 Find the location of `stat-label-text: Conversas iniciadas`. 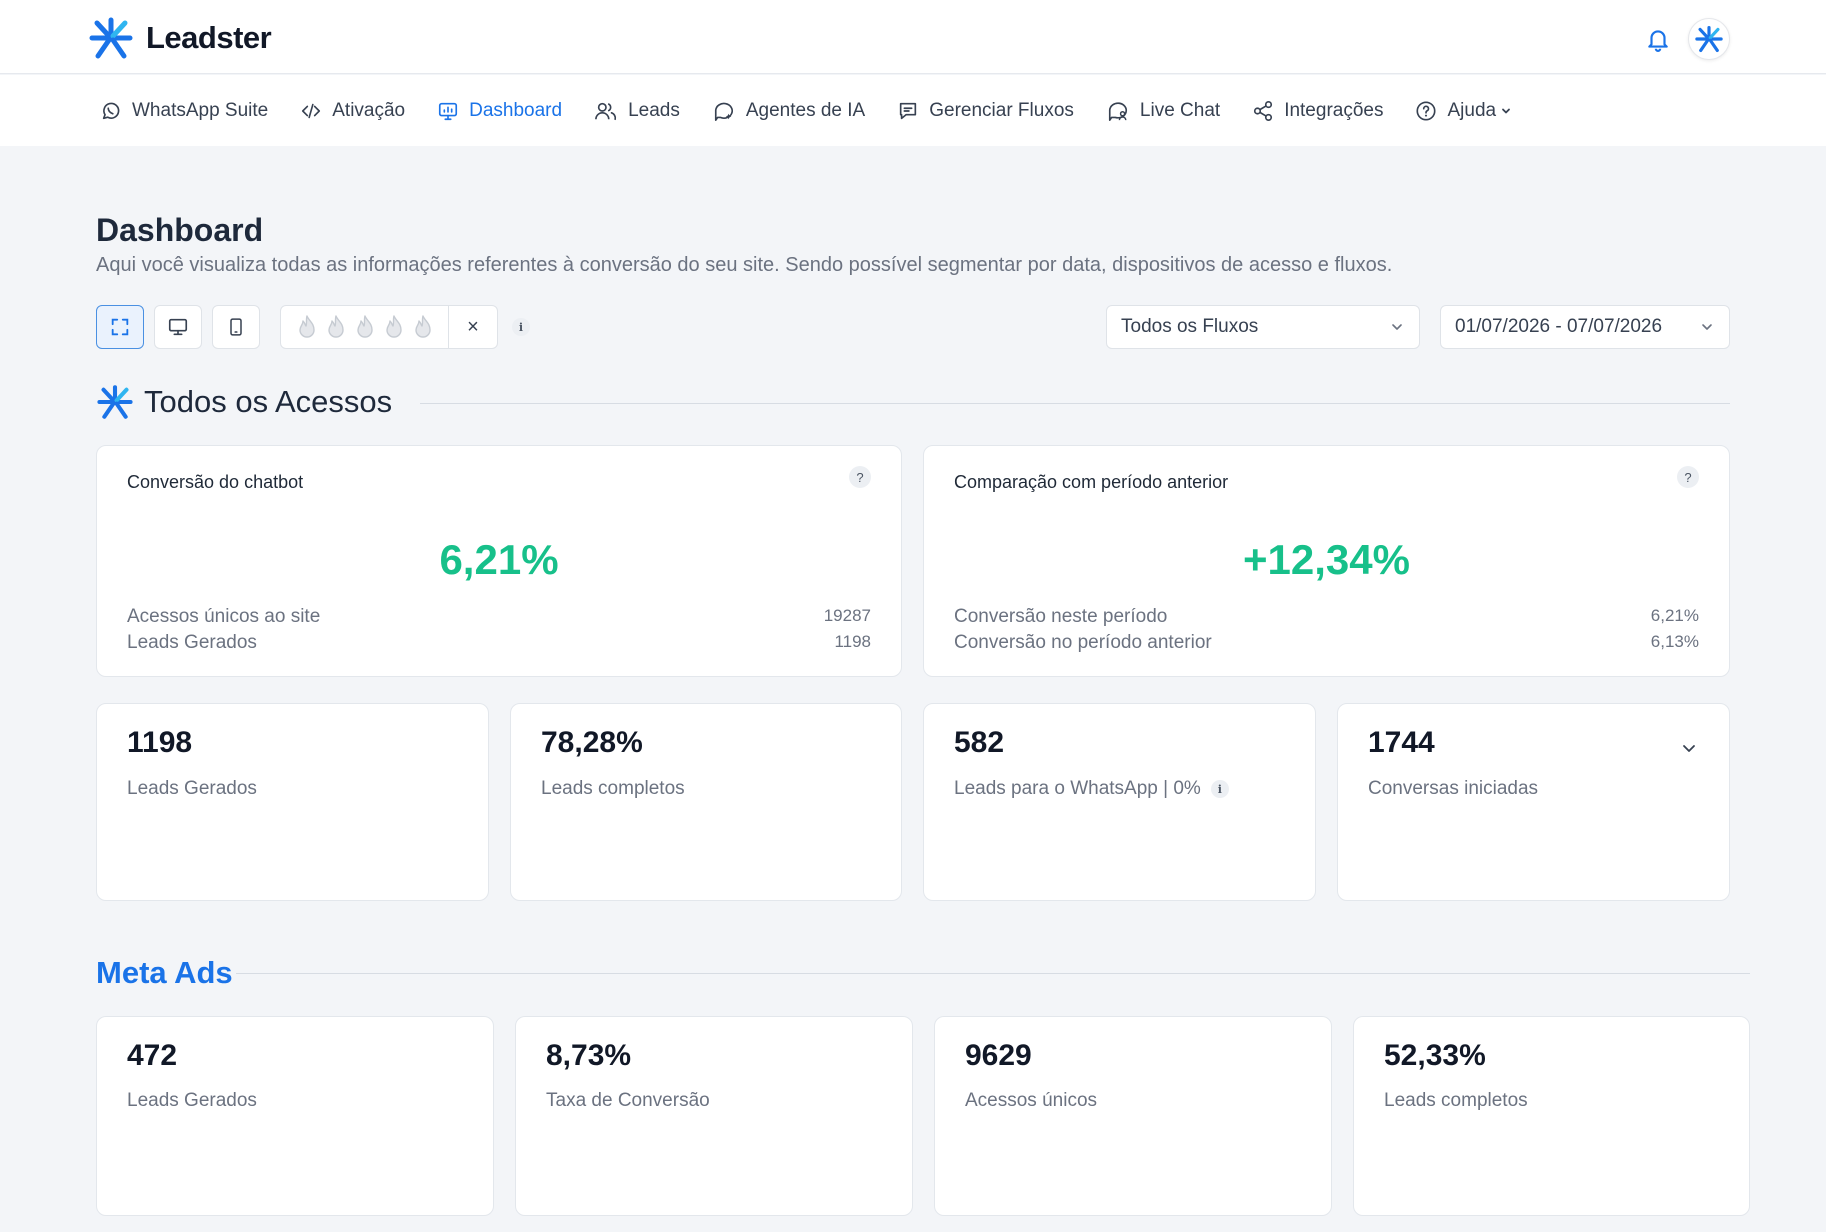

stat-label-text: Conversas iniciadas is located at coordinates (1453, 788).